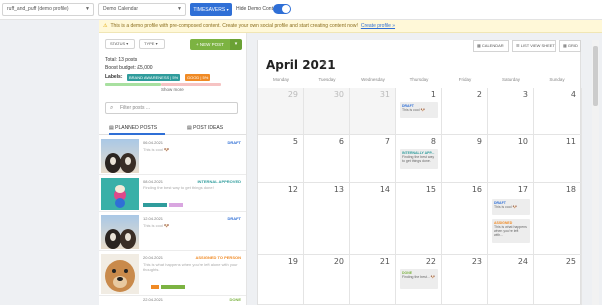  What do you see at coordinates (384, 261) in the screenshot?
I see `day-number: 21` at bounding box center [384, 261].